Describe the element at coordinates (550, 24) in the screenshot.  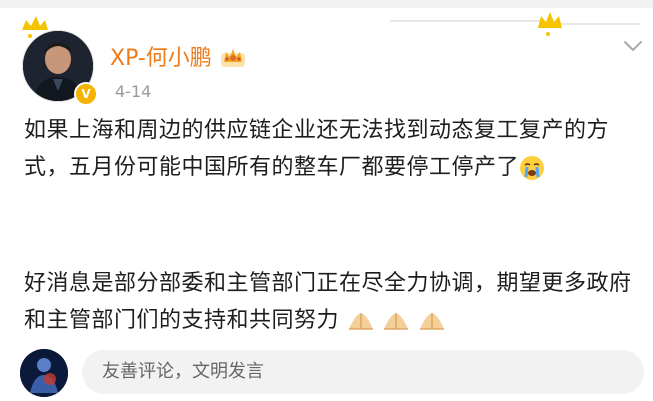
I see `crown-decoration-right` at that location.